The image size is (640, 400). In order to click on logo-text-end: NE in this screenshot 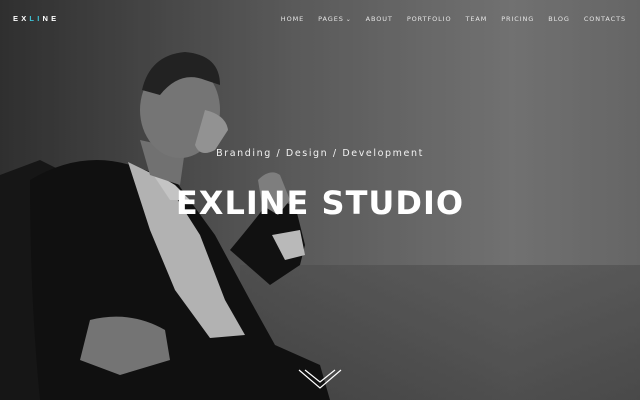, I will do `click(51, 18)`.